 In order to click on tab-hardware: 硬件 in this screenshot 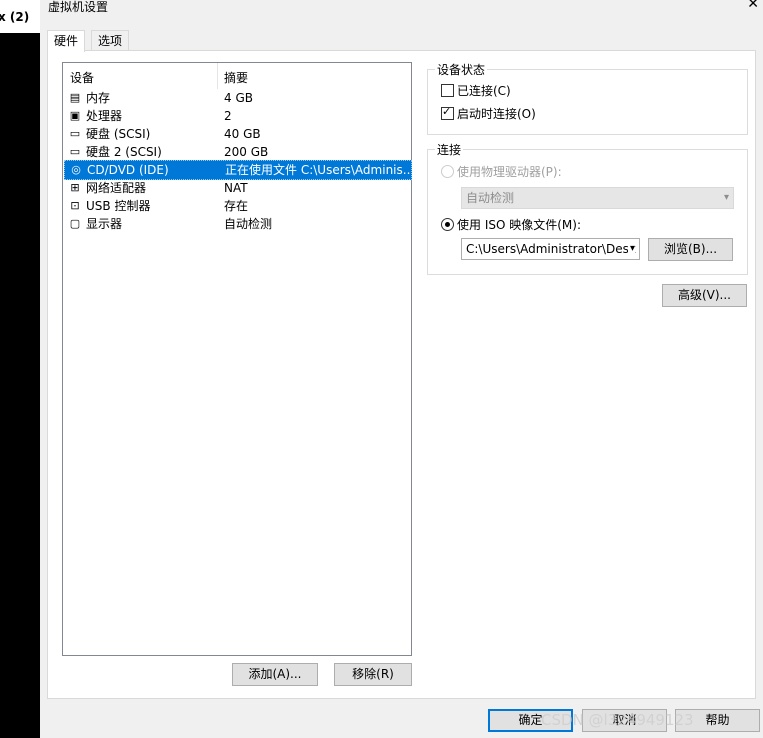, I will do `click(66, 41)`.